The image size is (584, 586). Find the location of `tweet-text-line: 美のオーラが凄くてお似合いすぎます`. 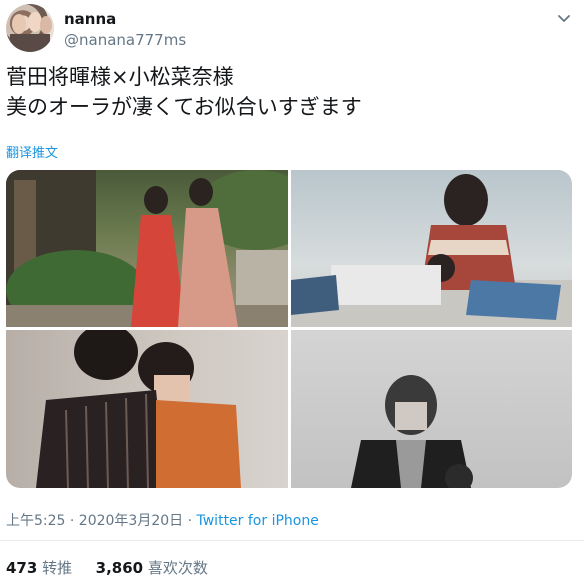

tweet-text-line: 美のオーラが凄くてお似合いすぎます is located at coordinates (184, 107).